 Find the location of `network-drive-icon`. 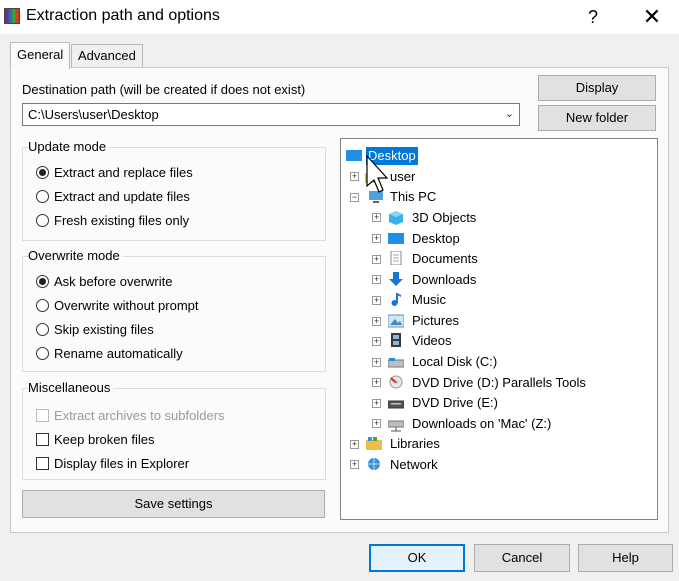

network-drive-icon is located at coordinates (396, 426).